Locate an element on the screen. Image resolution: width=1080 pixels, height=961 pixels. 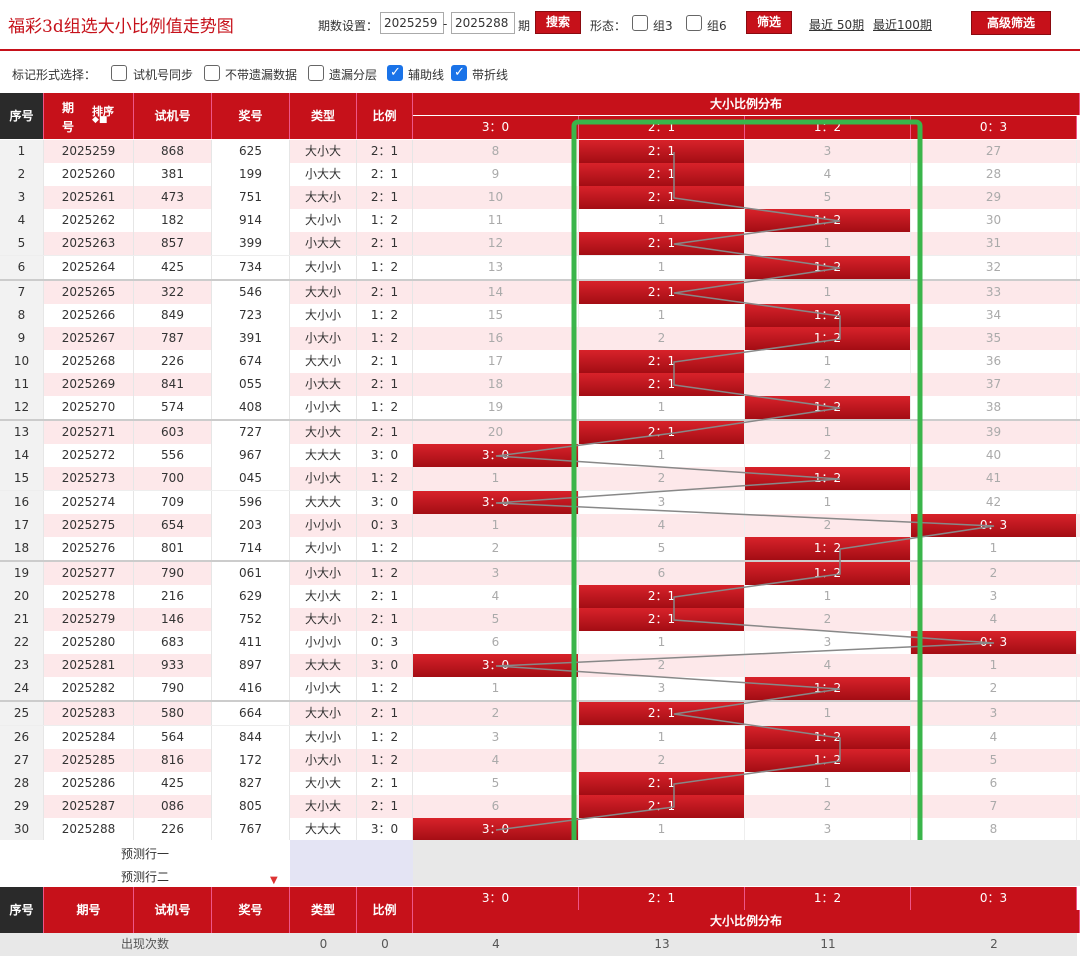
recent-100-link: 最近100期 is located at coordinates (902, 24).